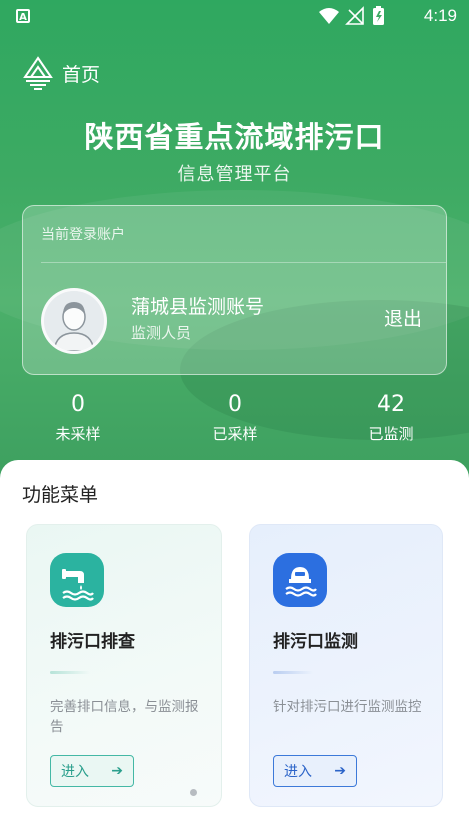 This screenshot has width=469, height=835. Describe the element at coordinates (378, 15) in the screenshot. I see `battery-icon` at that location.